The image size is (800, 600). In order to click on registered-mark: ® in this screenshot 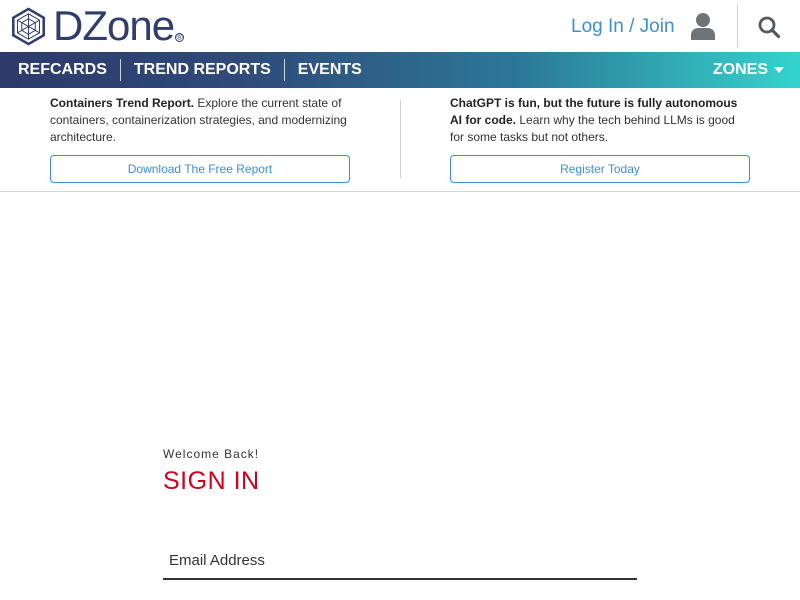, I will do `click(180, 37)`.